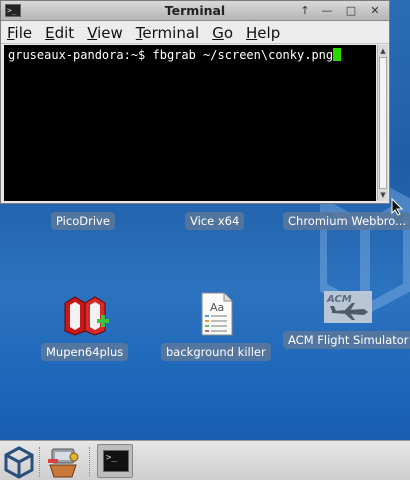 The height and width of the screenshot is (480, 410). I want to click on terminal-scrollbar: ▲ ▼, so click(382, 123).